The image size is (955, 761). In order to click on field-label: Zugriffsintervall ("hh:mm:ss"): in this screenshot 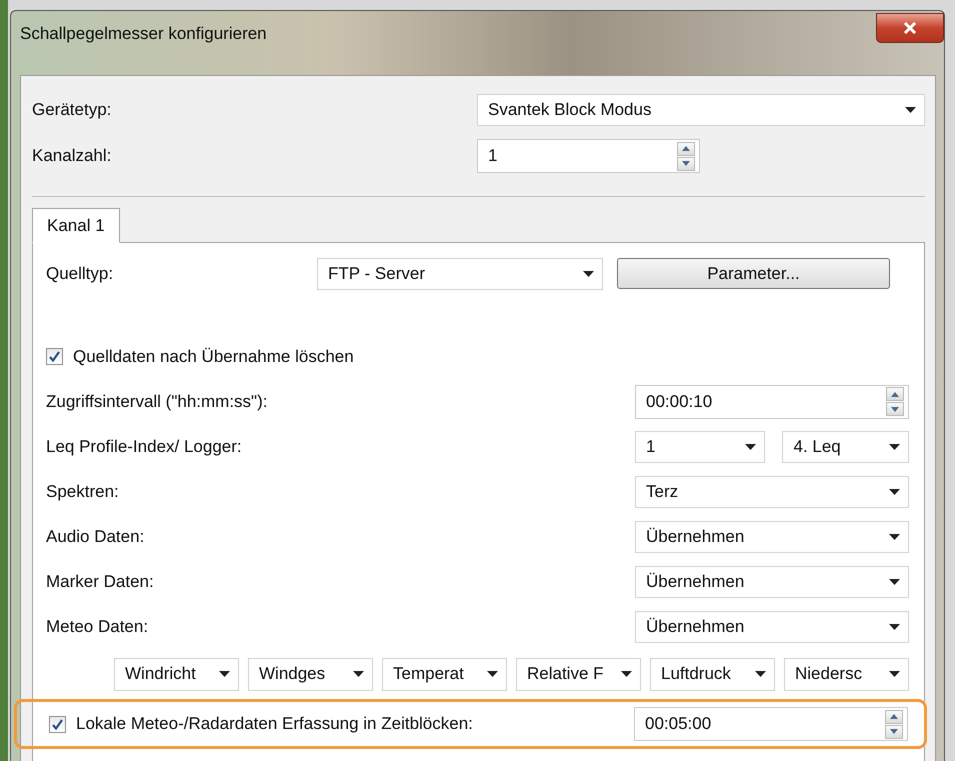, I will do `click(157, 402)`.